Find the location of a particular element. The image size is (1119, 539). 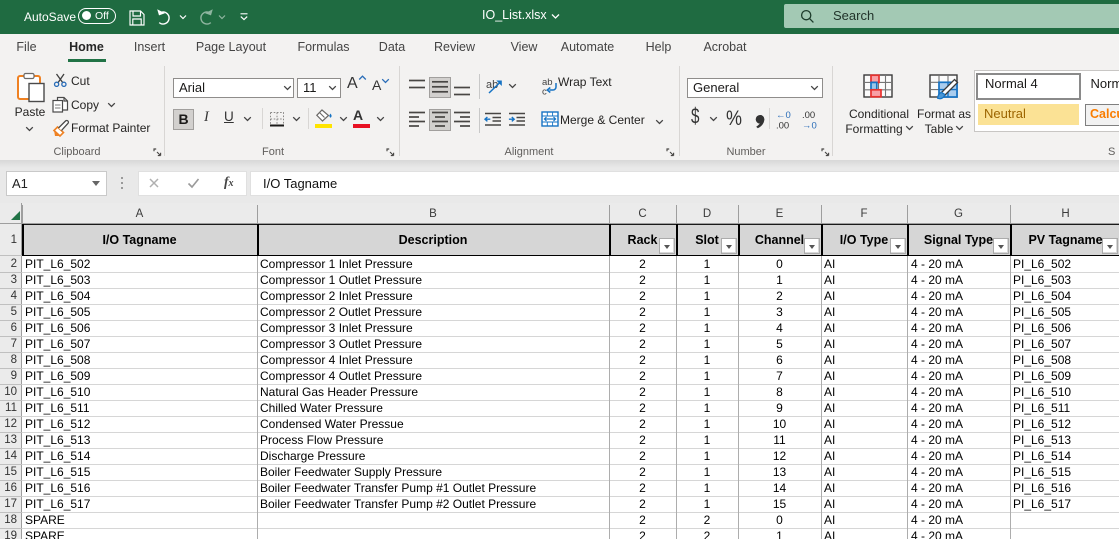

svg-text: →0 is located at coordinates (809, 126).